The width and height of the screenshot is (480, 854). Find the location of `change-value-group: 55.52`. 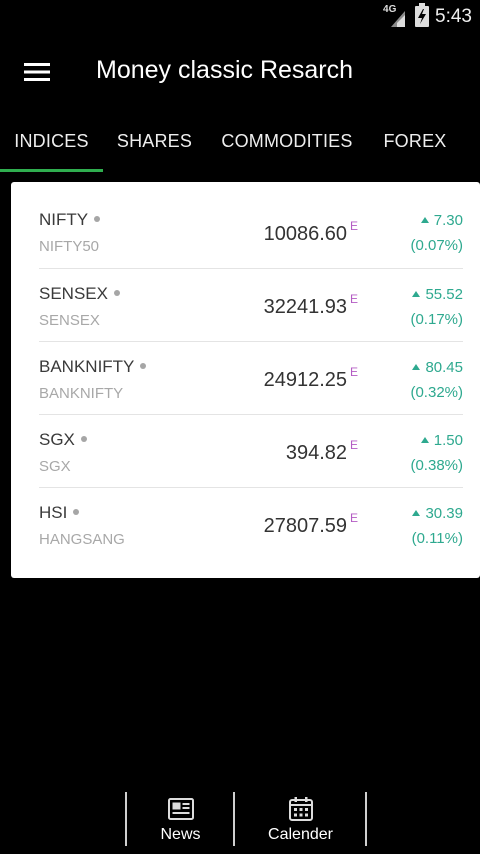

change-value-group: 55.52 is located at coordinates (437, 294).